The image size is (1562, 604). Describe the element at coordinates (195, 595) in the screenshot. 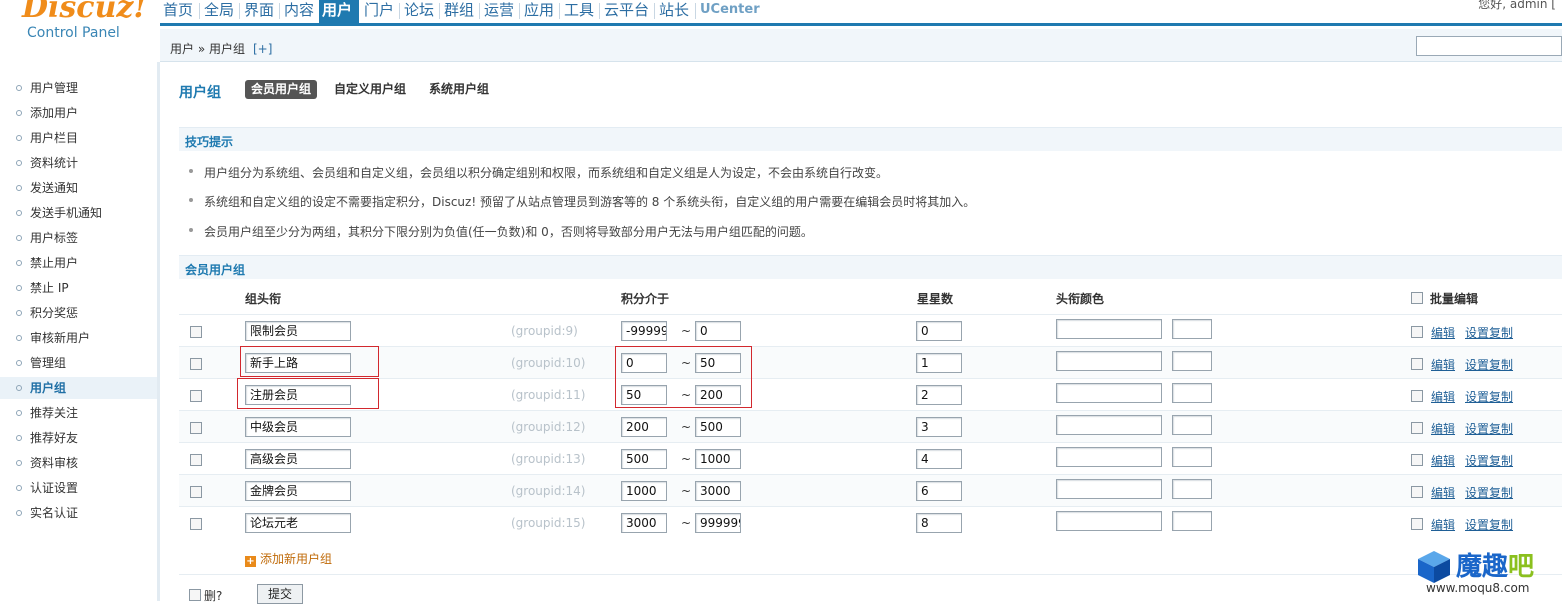

I see `delete-checkbox` at that location.